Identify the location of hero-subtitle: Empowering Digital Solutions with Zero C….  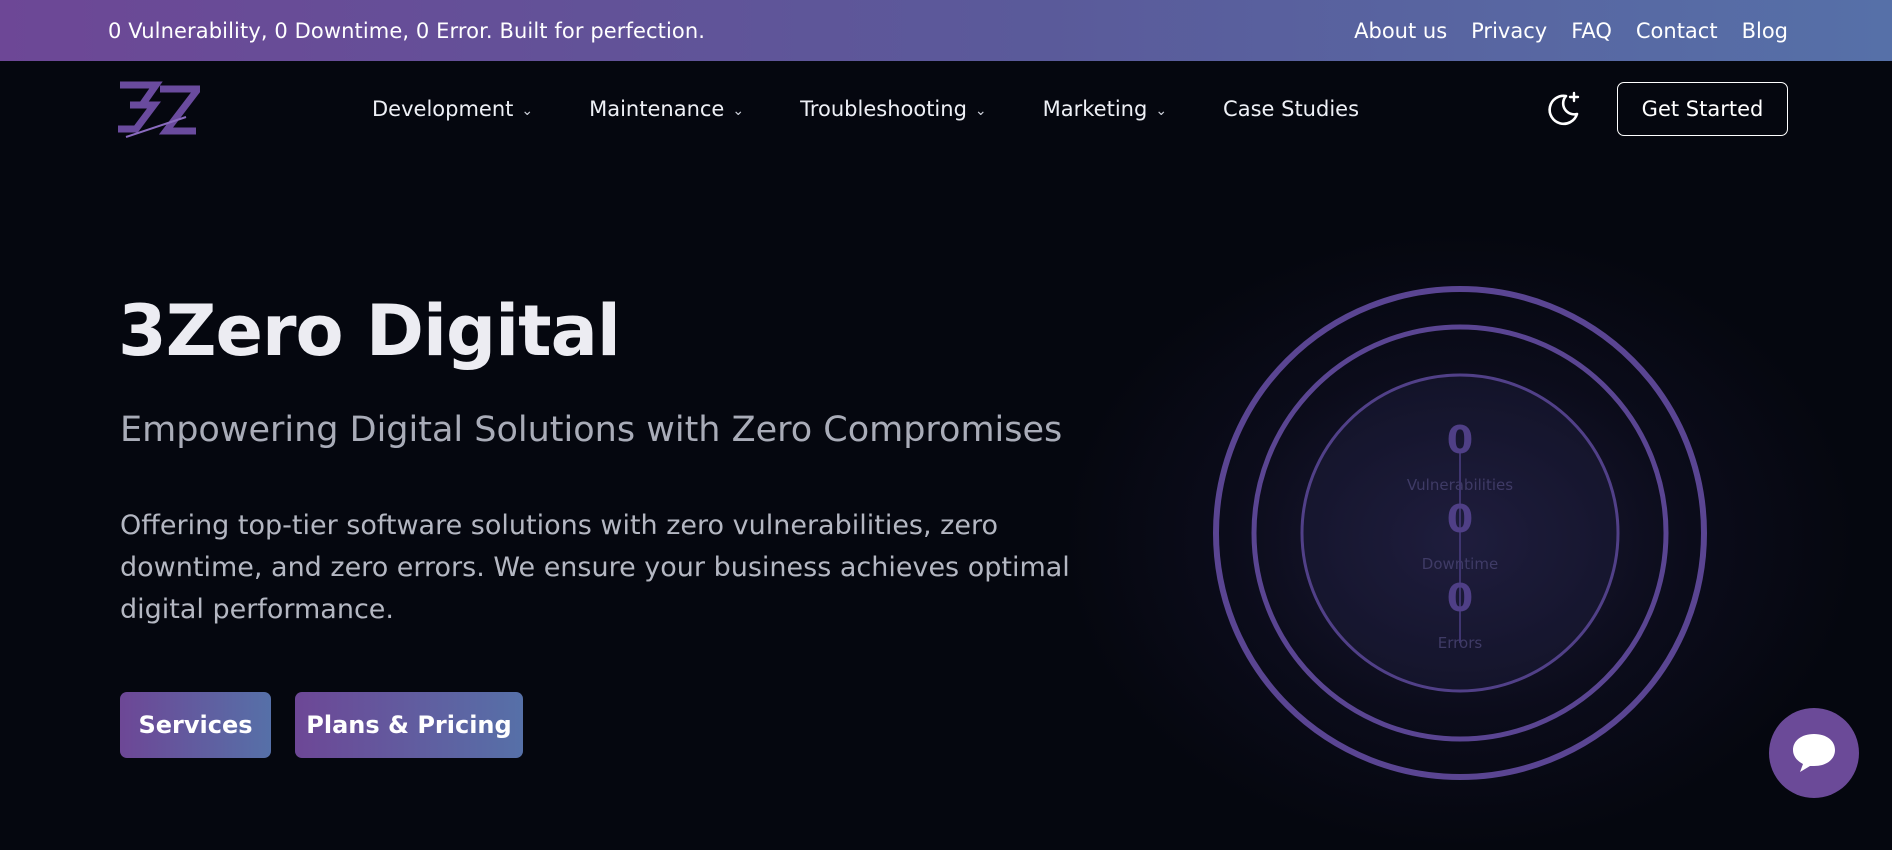
(591, 430).